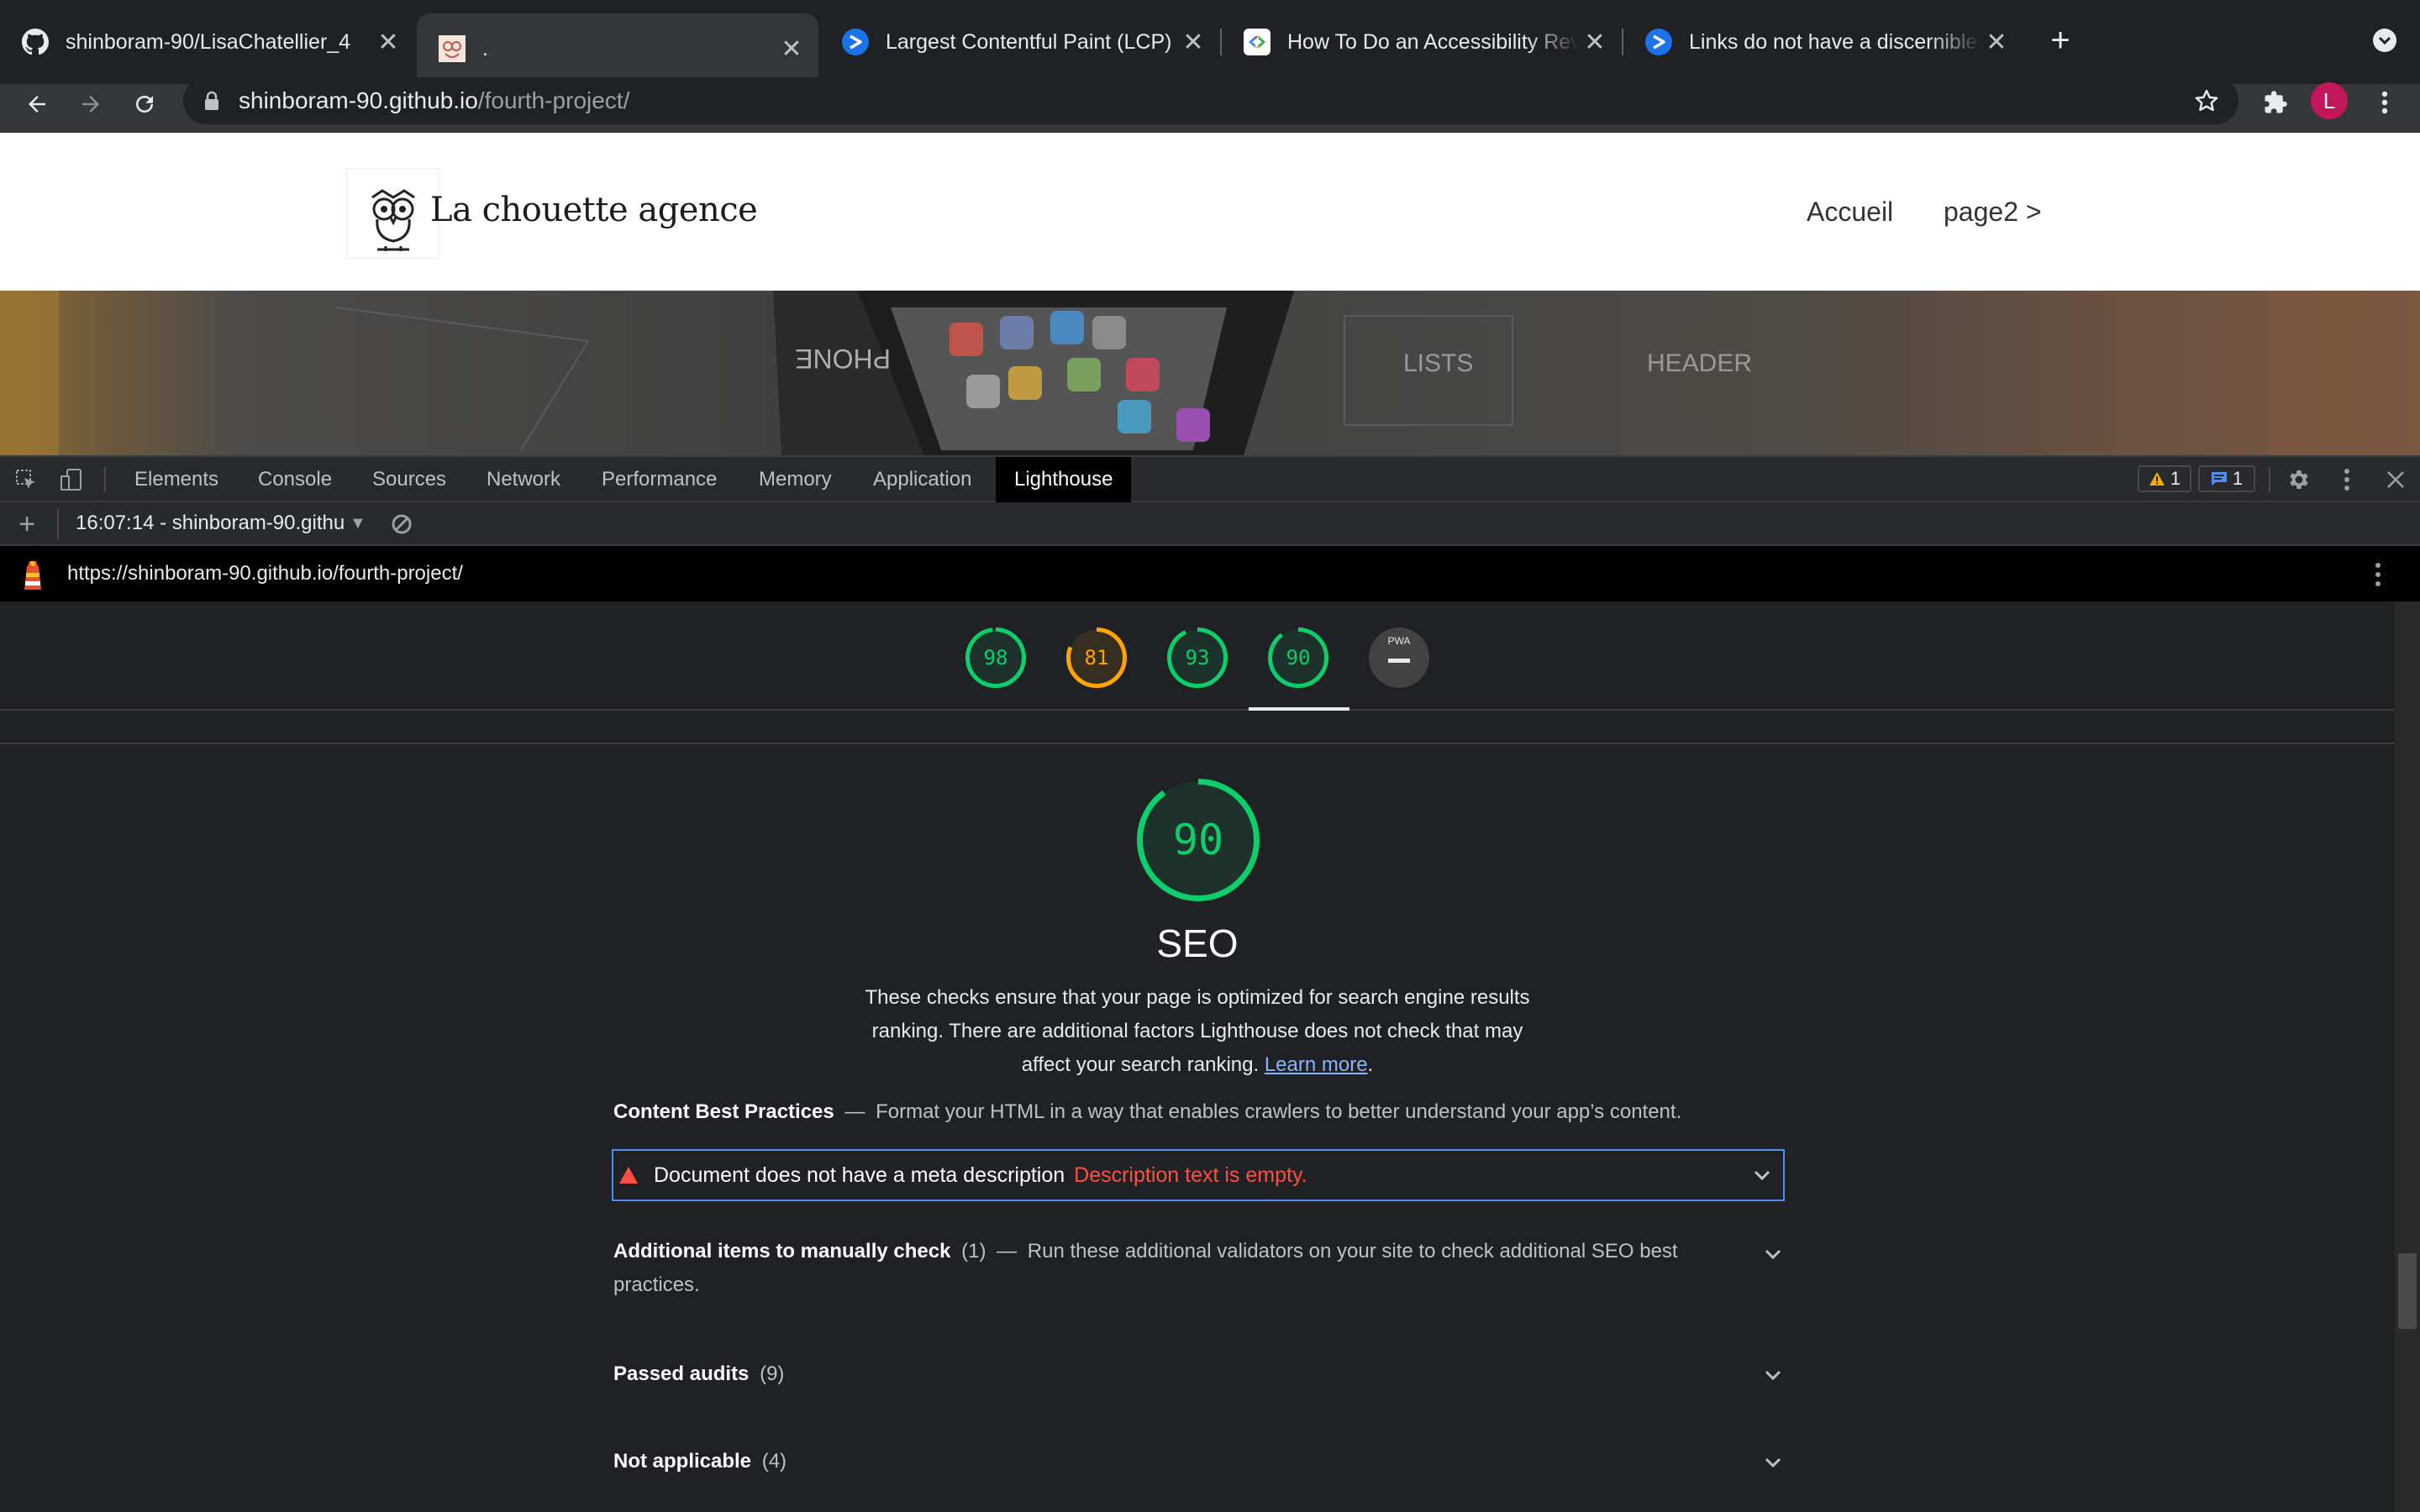 Image resolution: width=2420 pixels, height=1512 pixels. Describe the element at coordinates (681, 1373) in the screenshot. I see `group-title: Passed audits` at that location.